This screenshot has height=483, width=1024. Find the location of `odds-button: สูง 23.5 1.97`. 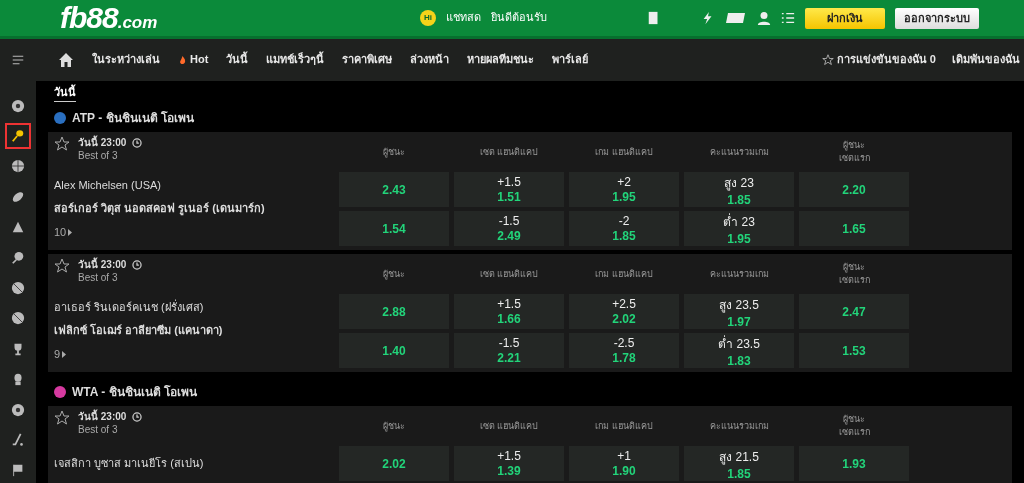

odds-button: สูง 23.5 1.97 is located at coordinates (739, 311).